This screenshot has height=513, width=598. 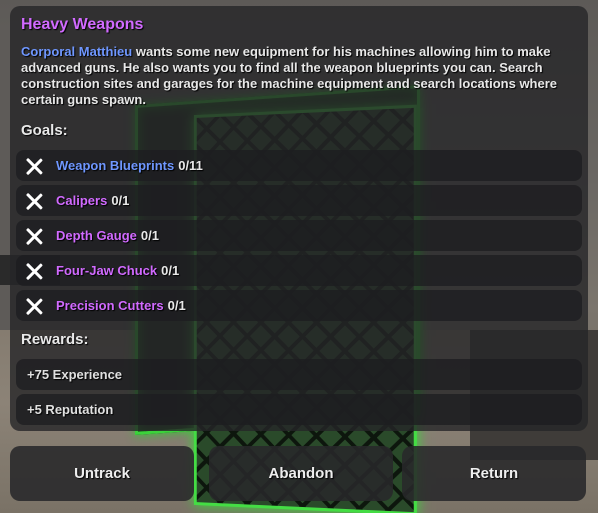 What do you see at coordinates (190, 165) in the screenshot?
I see `goal-count: 0/11` at bounding box center [190, 165].